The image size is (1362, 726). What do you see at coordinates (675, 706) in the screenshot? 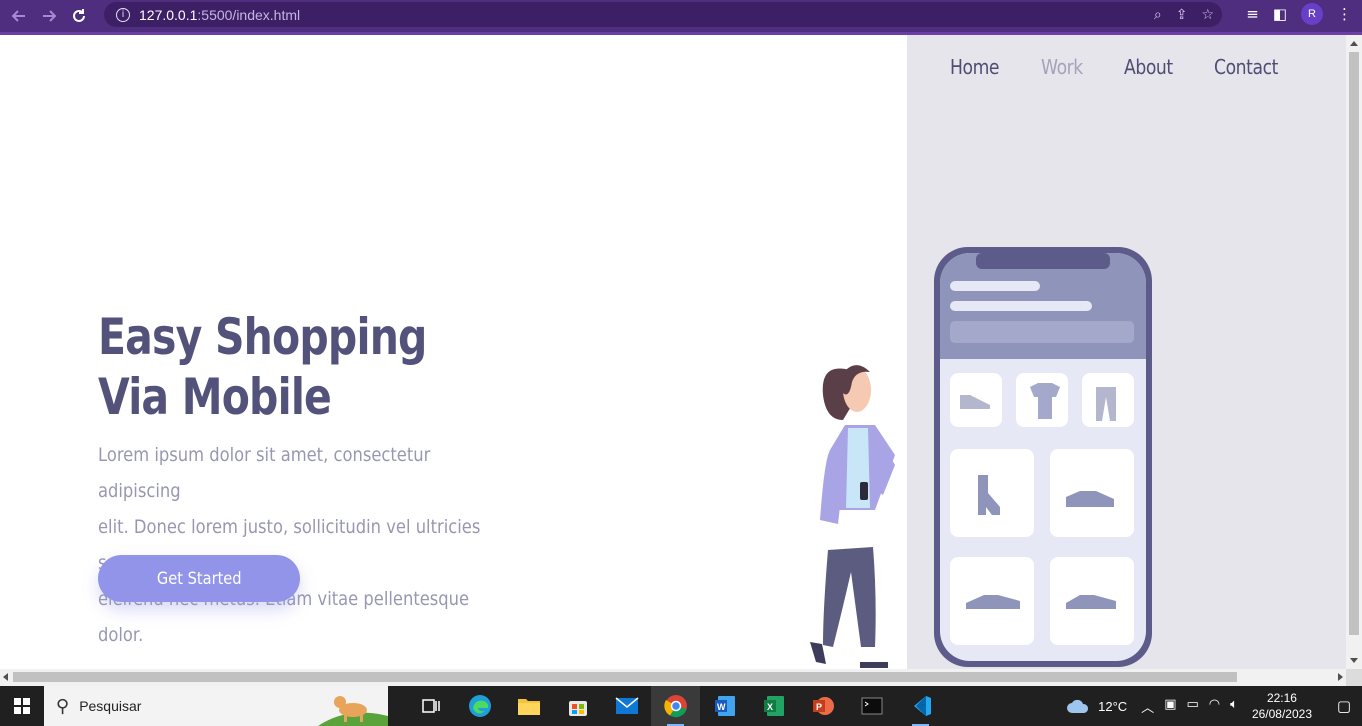
I see `chrome-icon` at bounding box center [675, 706].